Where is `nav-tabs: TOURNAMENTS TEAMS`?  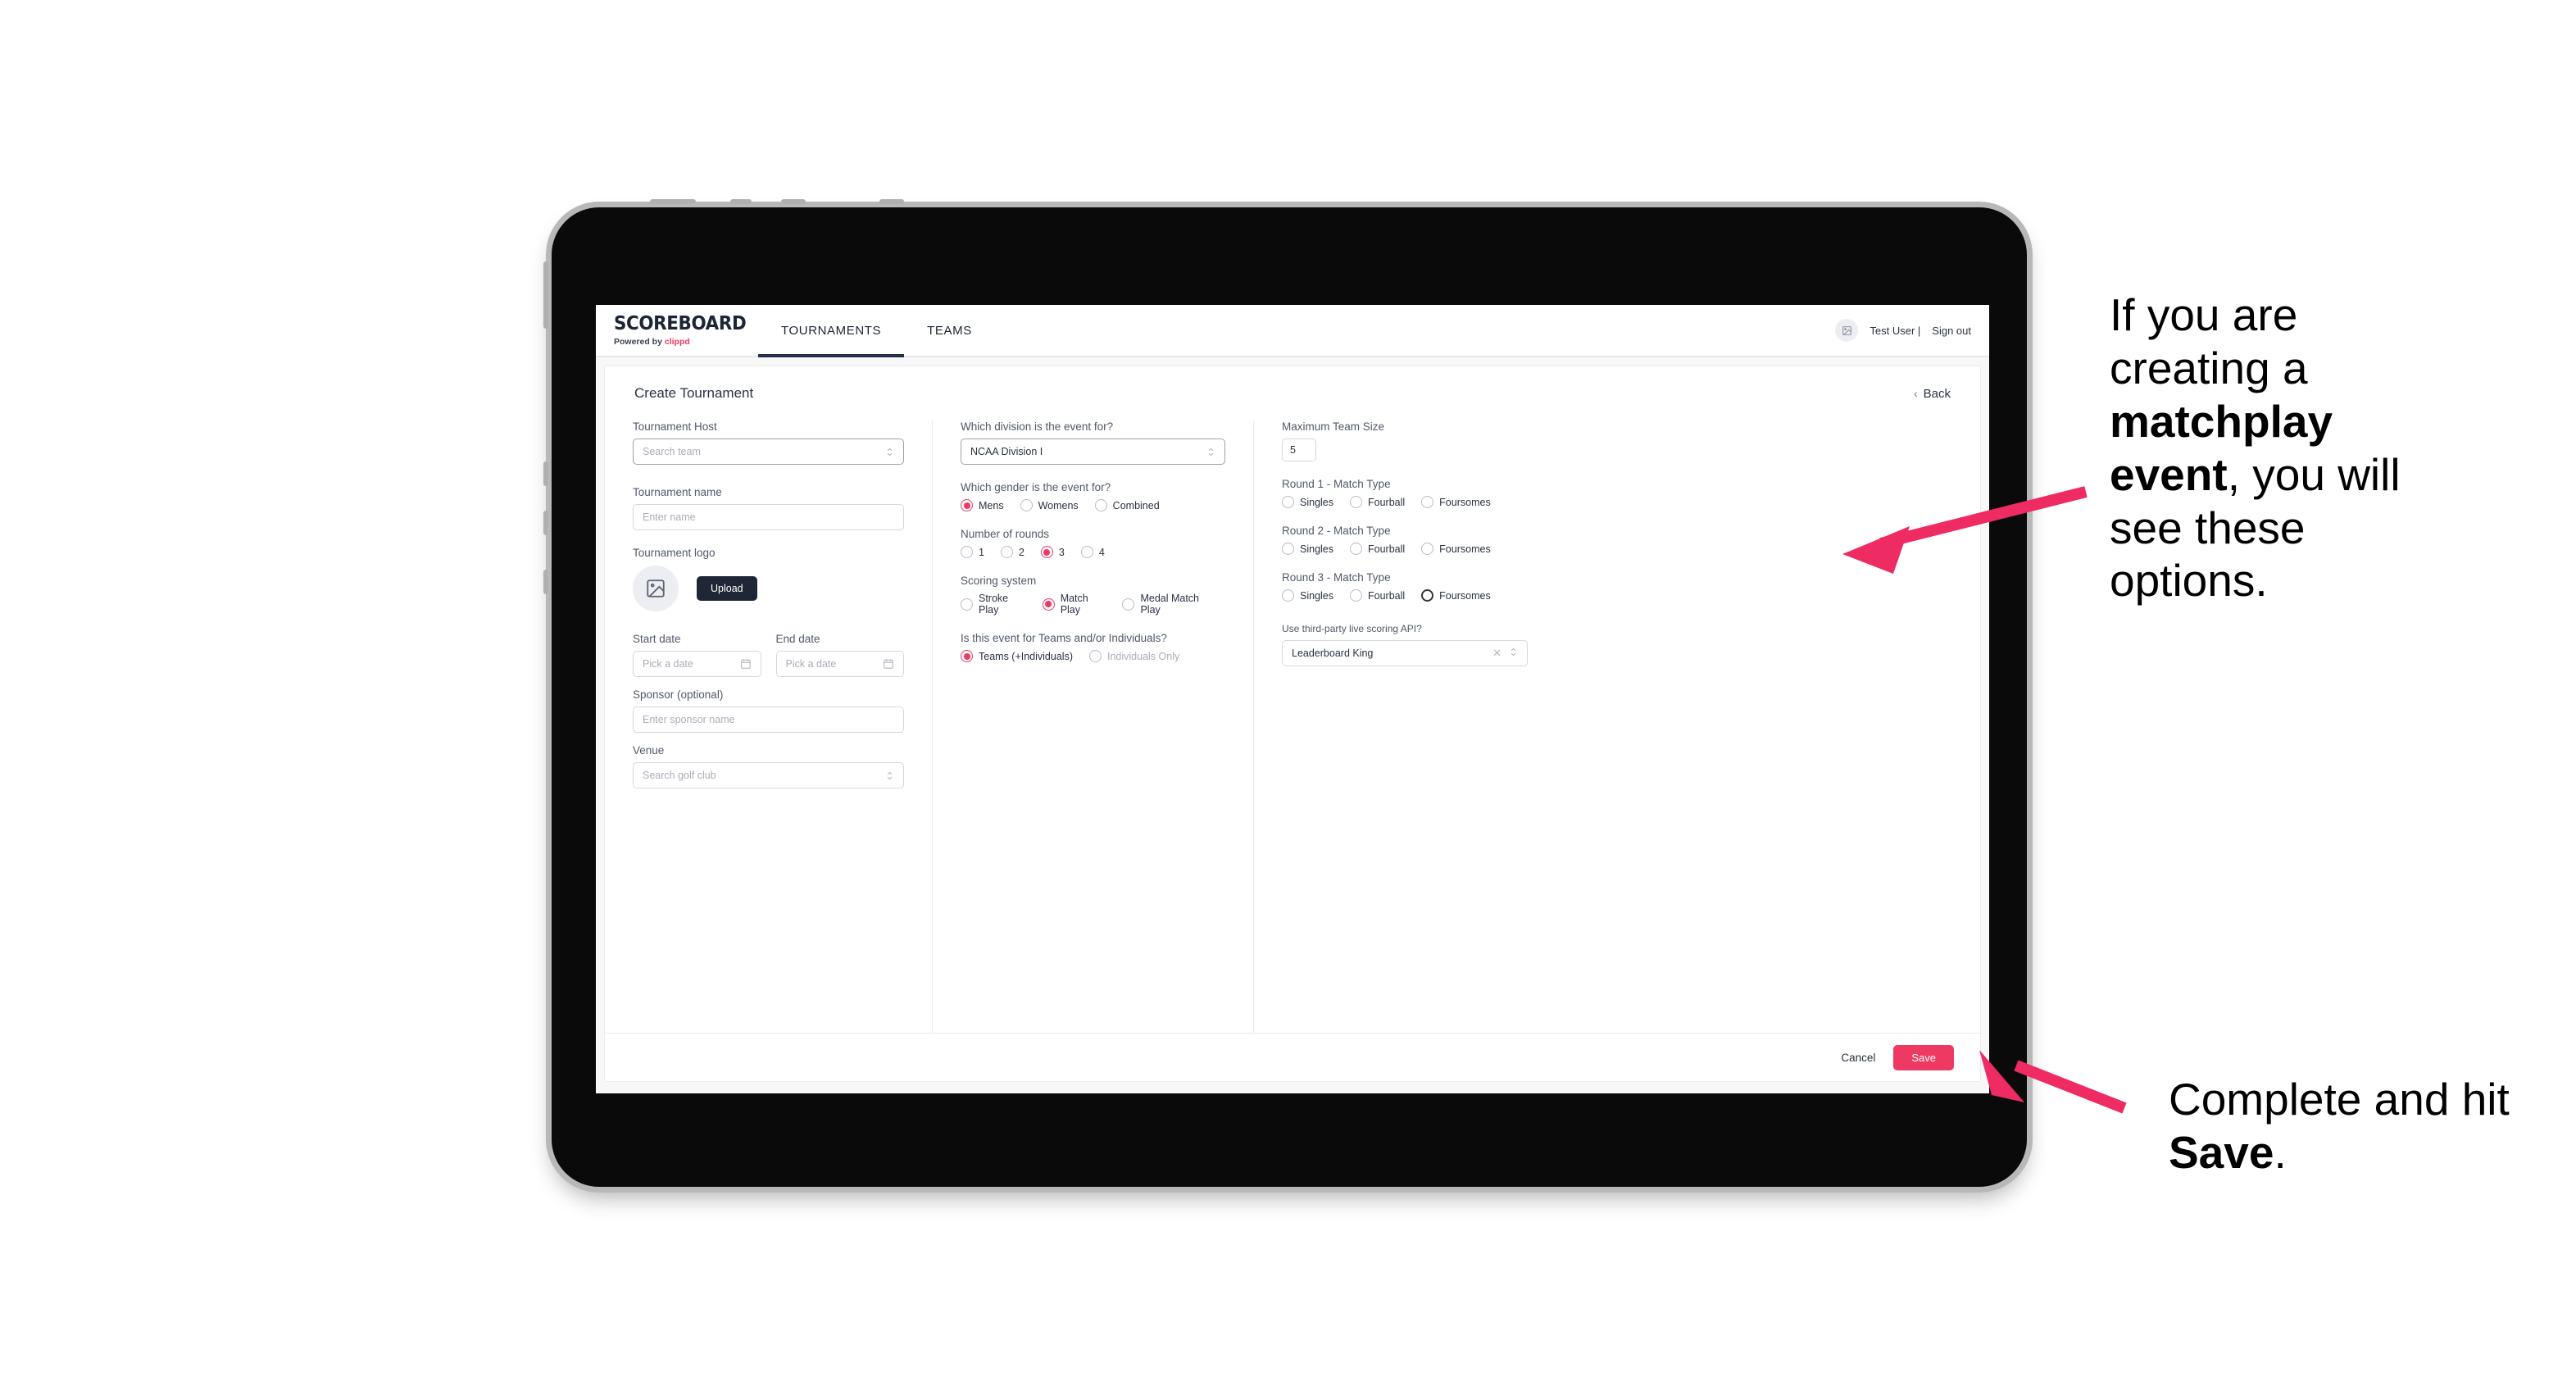 nav-tabs: TOURNAMENTS TEAMS is located at coordinates (876, 331).